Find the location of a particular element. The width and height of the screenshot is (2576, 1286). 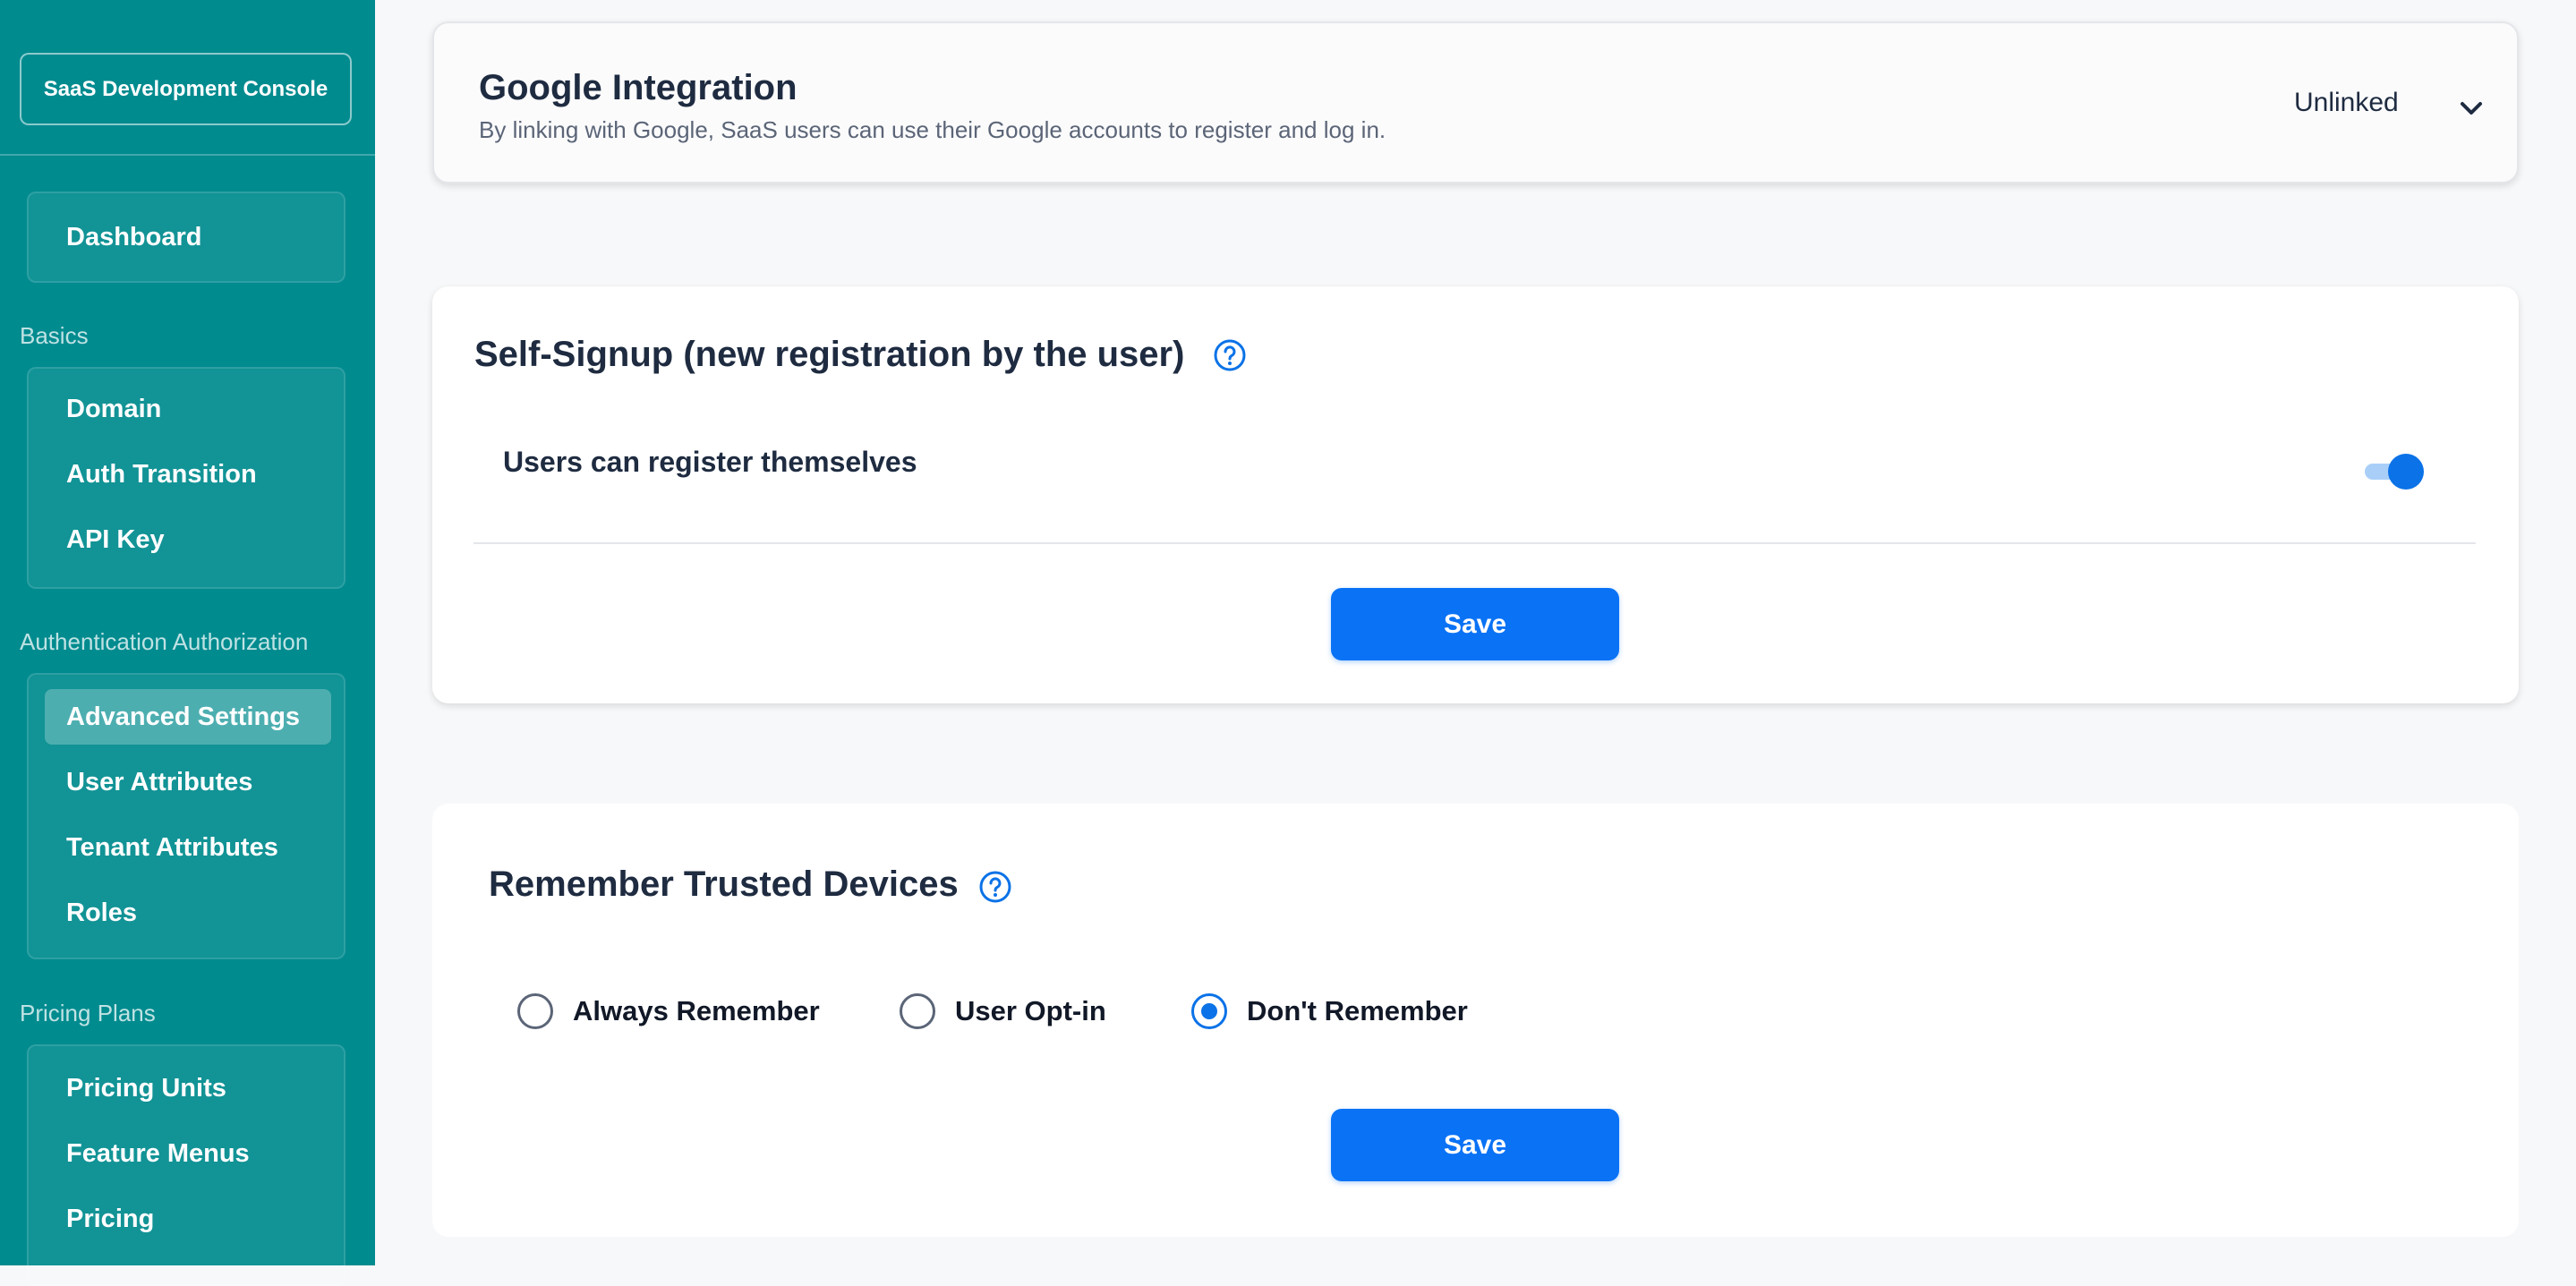

section-label-pricing-plans: Pricing Plans is located at coordinates (88, 1013).